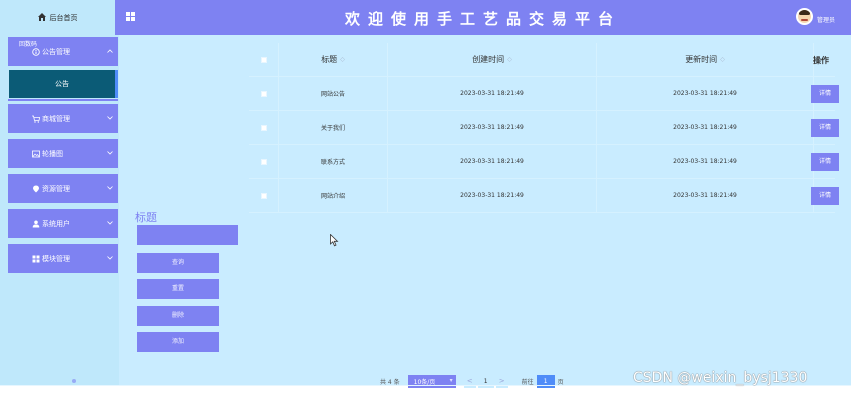 The height and width of the screenshot is (400, 866). I want to click on watermark: CSDN @weixin_bysj1330, so click(720, 378).